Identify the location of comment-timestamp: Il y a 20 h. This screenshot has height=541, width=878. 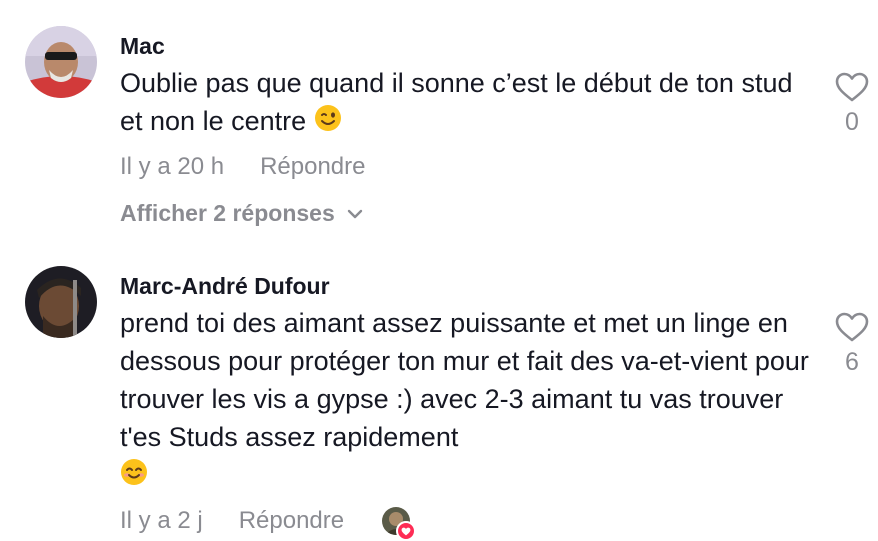
(172, 166).